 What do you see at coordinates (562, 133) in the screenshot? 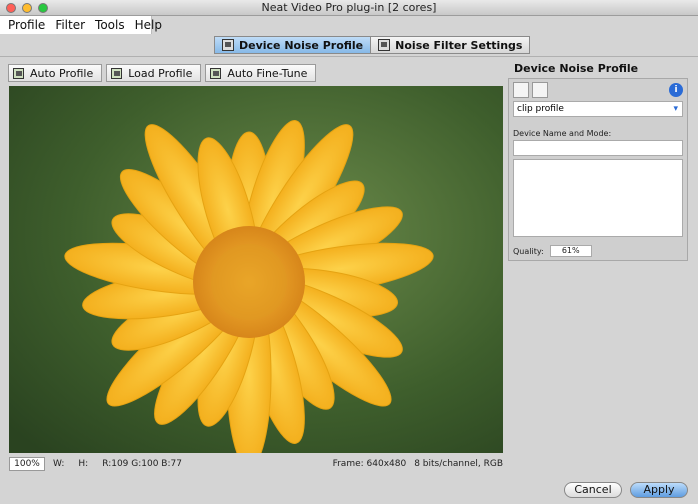
I see `device-name-label: Device Name and Mode:` at bounding box center [562, 133].